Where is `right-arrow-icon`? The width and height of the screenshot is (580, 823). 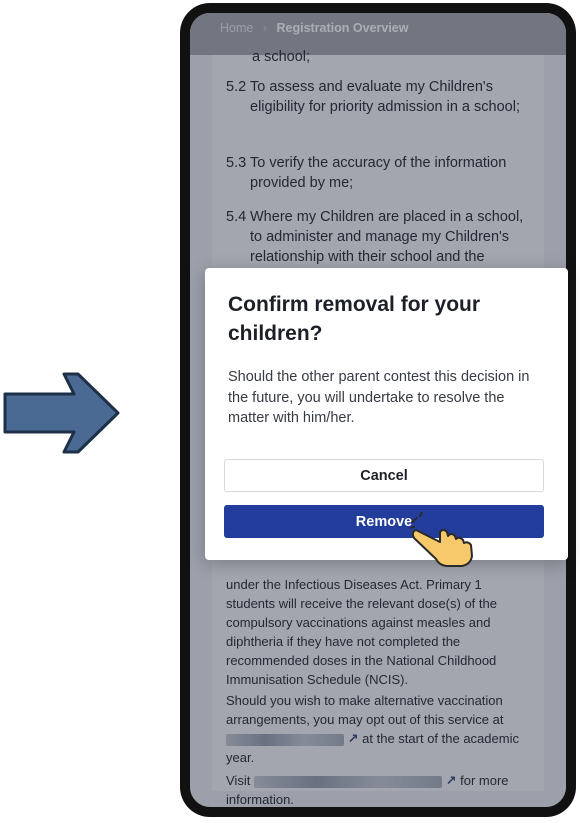
right-arrow-icon is located at coordinates (61, 413).